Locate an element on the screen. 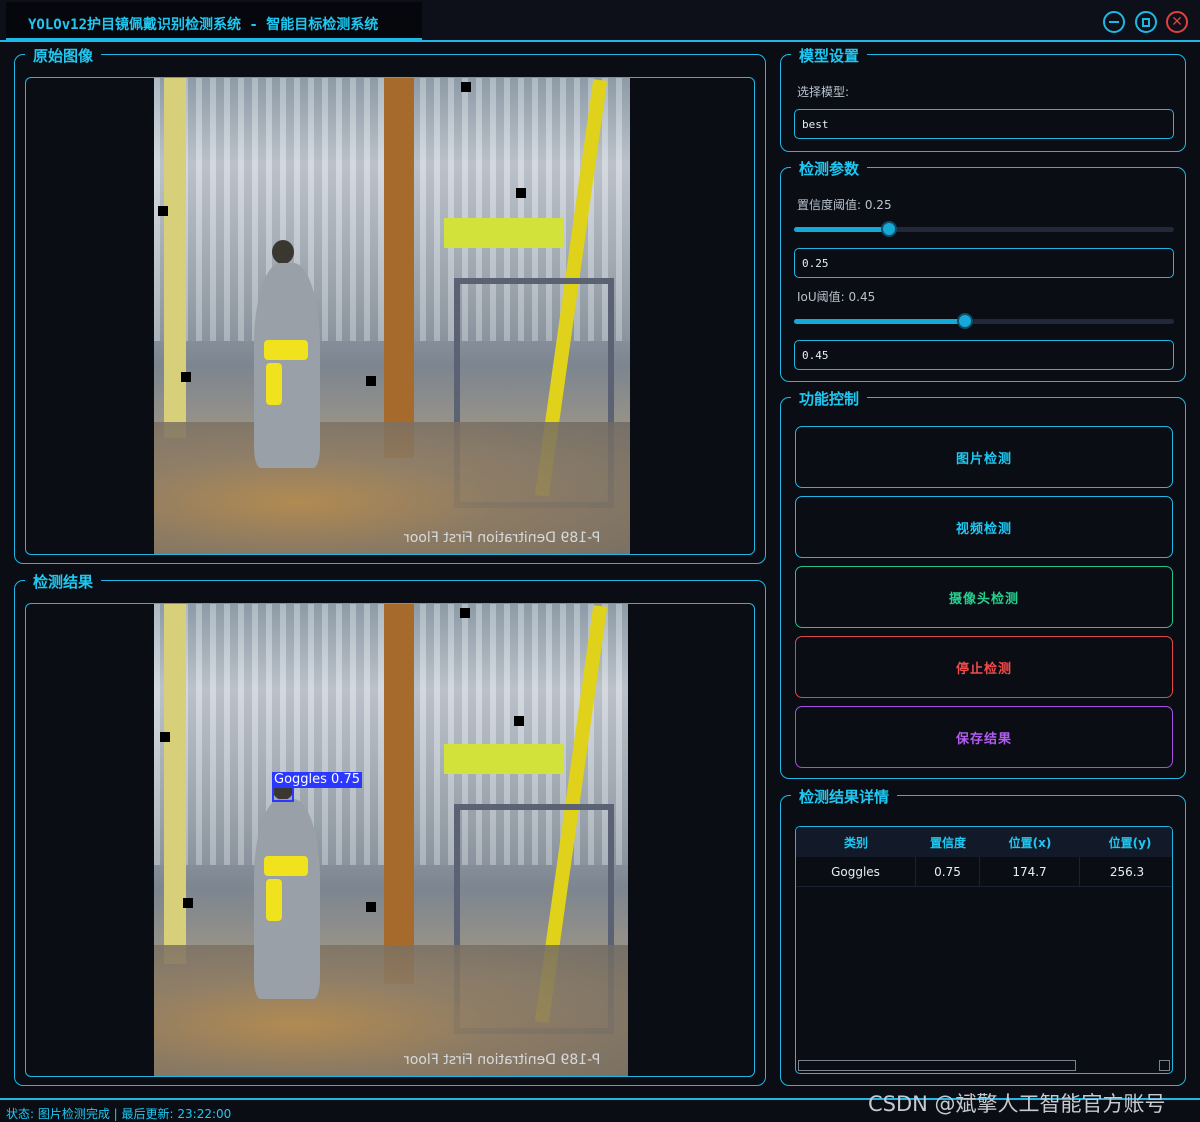 The image size is (1200, 1122). video-detect-button: 视频检测 is located at coordinates (984, 527).